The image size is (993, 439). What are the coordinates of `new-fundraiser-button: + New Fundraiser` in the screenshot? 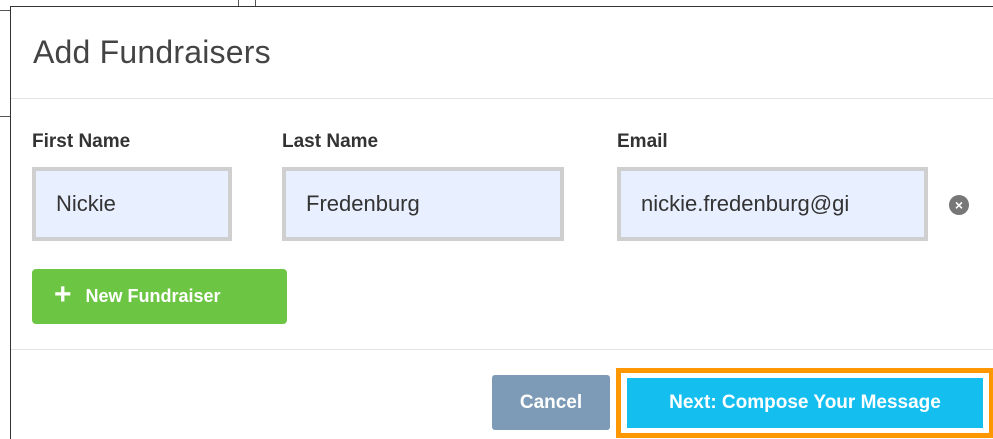 It's located at (159, 296).